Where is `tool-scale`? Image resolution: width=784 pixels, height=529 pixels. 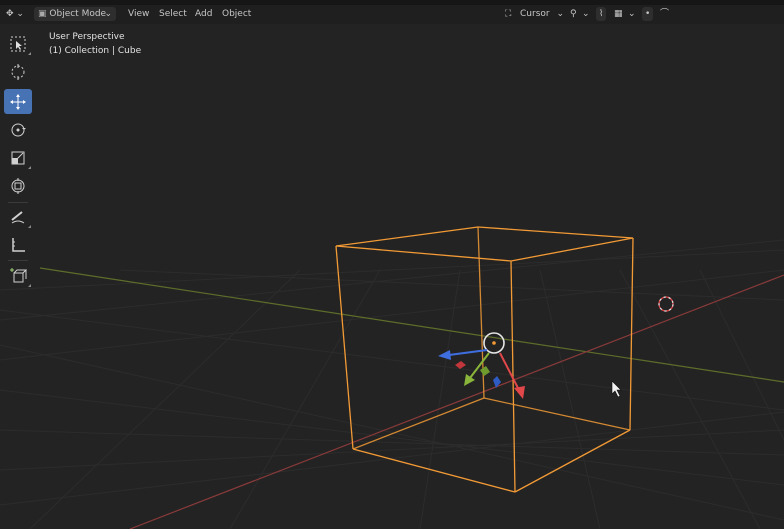
tool-scale is located at coordinates (18, 157).